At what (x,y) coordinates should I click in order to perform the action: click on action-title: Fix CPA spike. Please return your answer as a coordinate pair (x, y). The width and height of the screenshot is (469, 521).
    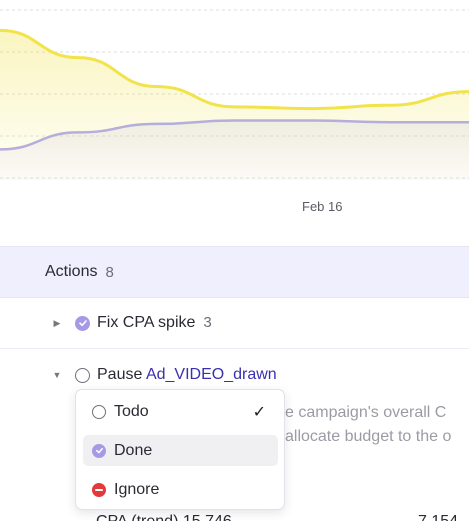
    Looking at the image, I should click on (146, 322).